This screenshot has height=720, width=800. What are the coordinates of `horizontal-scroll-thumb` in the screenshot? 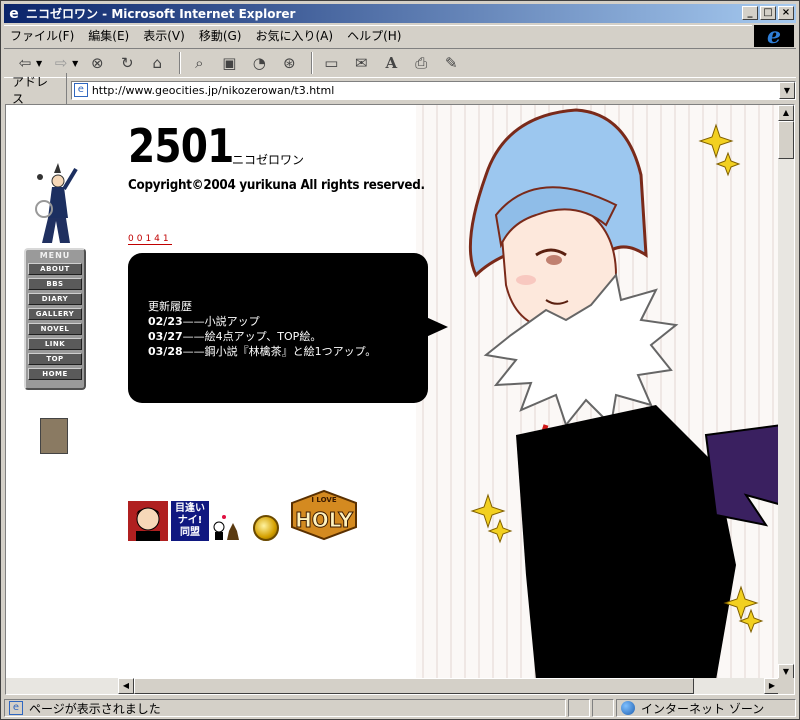 It's located at (414, 686).